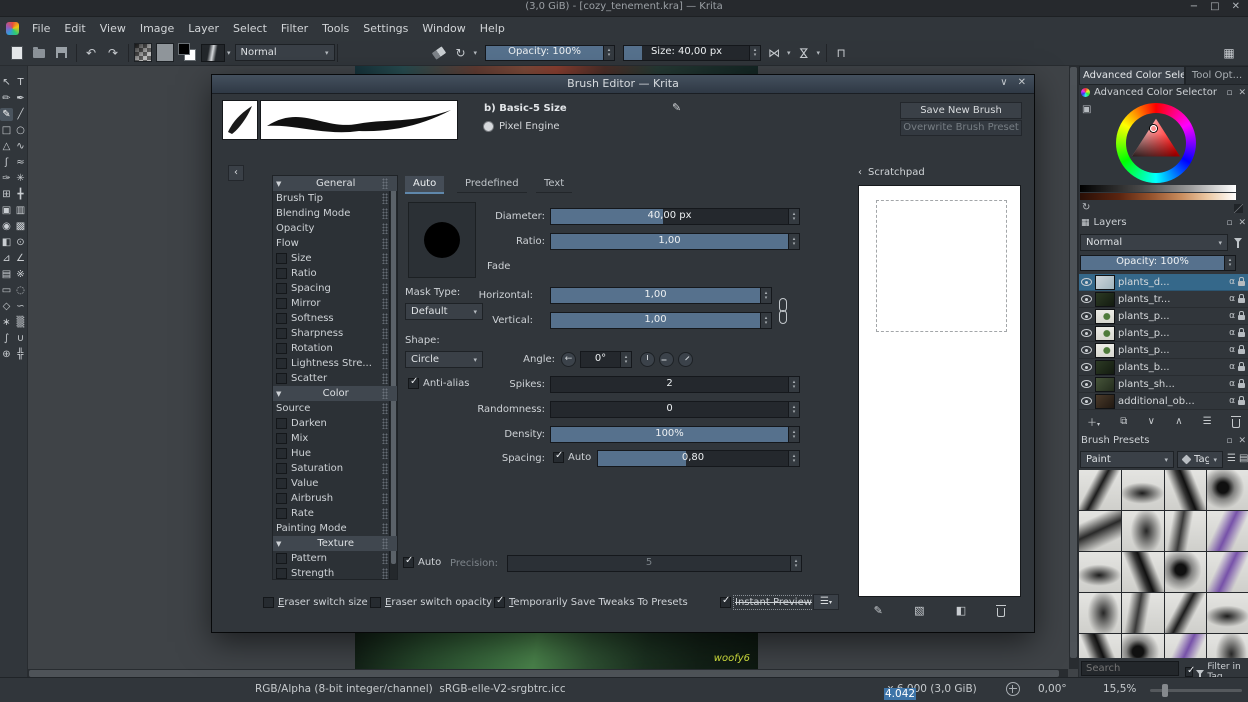 The image size is (1248, 702). I want to click on tool-select-rectangular: ▭, so click(6, 290).